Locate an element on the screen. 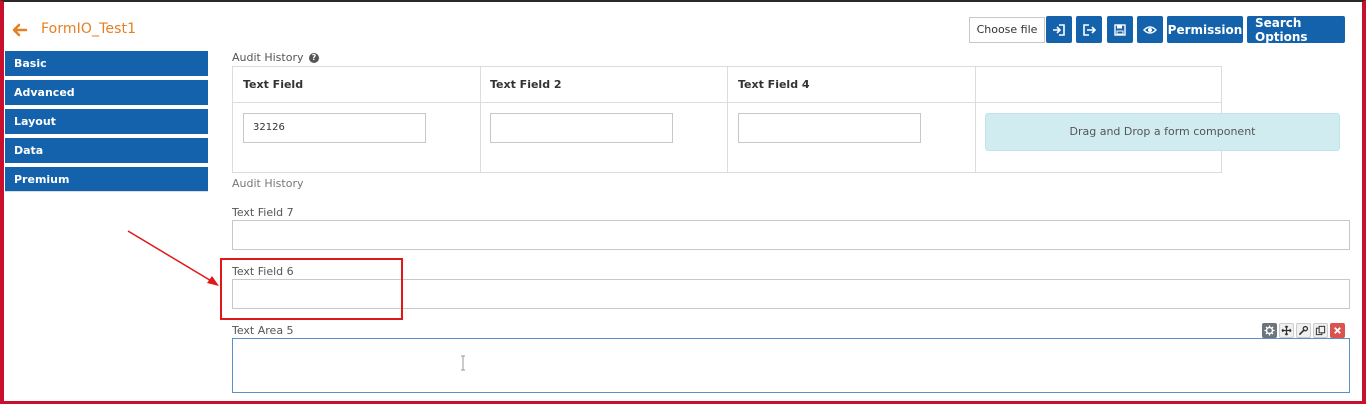 The image size is (1366, 404). move-icon is located at coordinates (1286, 330).